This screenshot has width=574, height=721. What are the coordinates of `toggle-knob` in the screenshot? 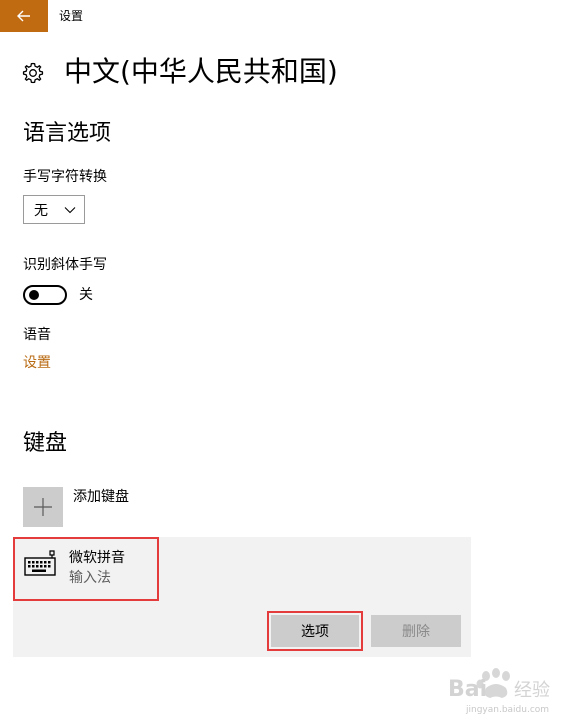 It's located at (34, 295).